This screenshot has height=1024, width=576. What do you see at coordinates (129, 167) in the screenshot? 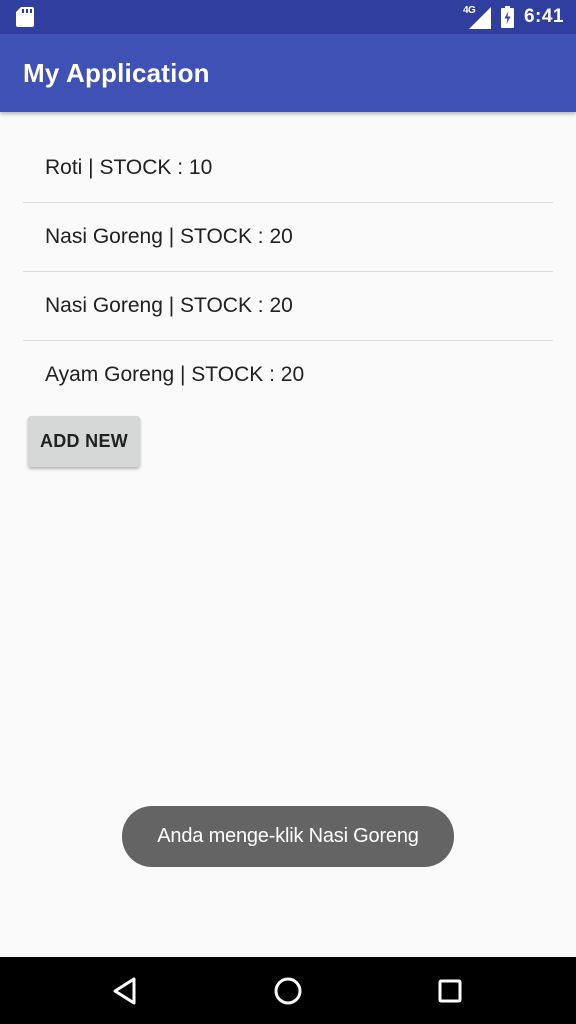
I see `list-item-label: Roti | STOCK : 10` at bounding box center [129, 167].